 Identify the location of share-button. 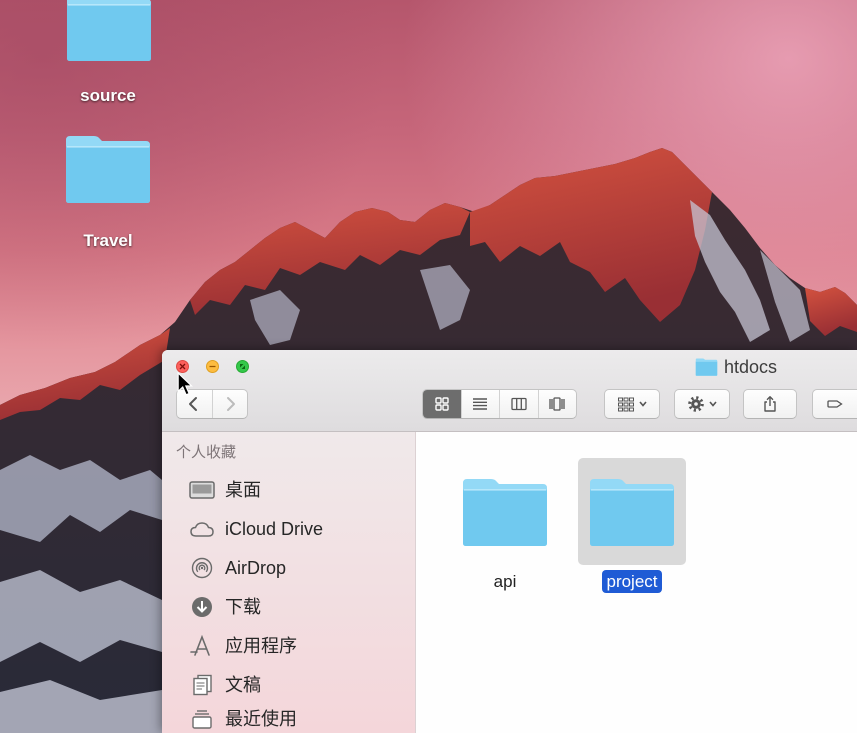
(770, 404).